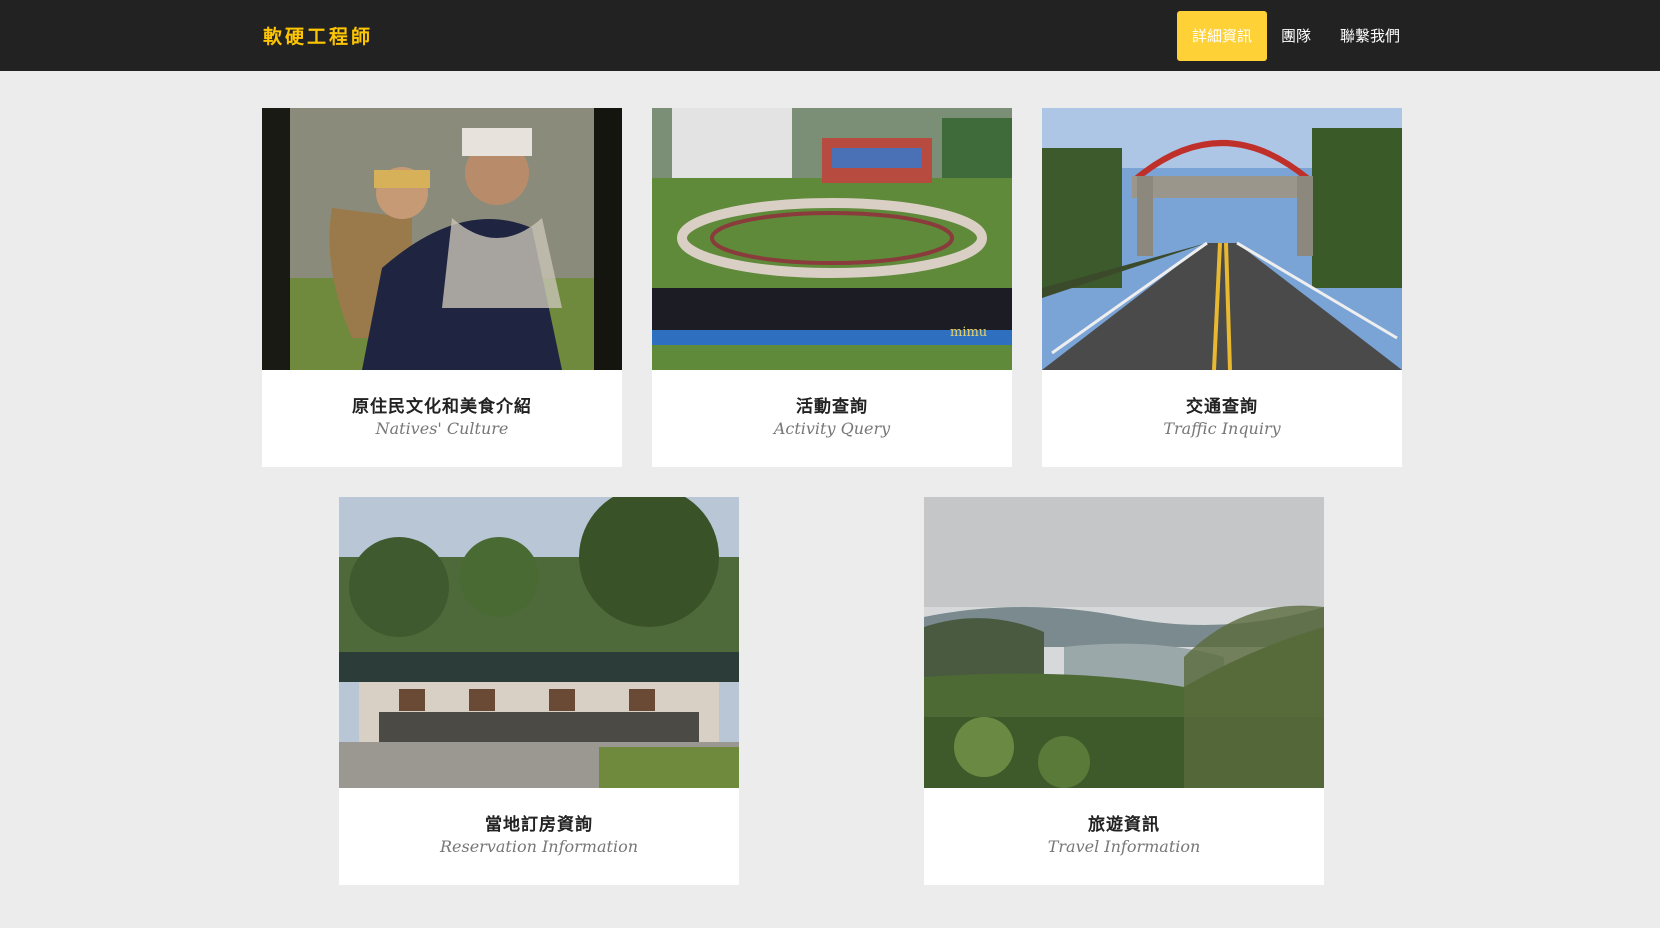 The image size is (1660, 928). What do you see at coordinates (1296, 36) in the screenshot?
I see `nav-item-team: 團隊` at bounding box center [1296, 36].